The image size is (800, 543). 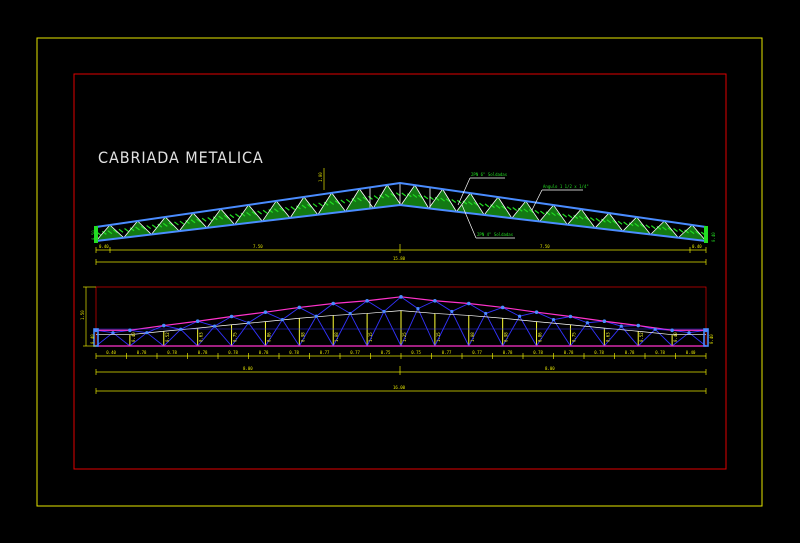 I want to click on vertical-height-label: 0.98, so click(x=506, y=337).